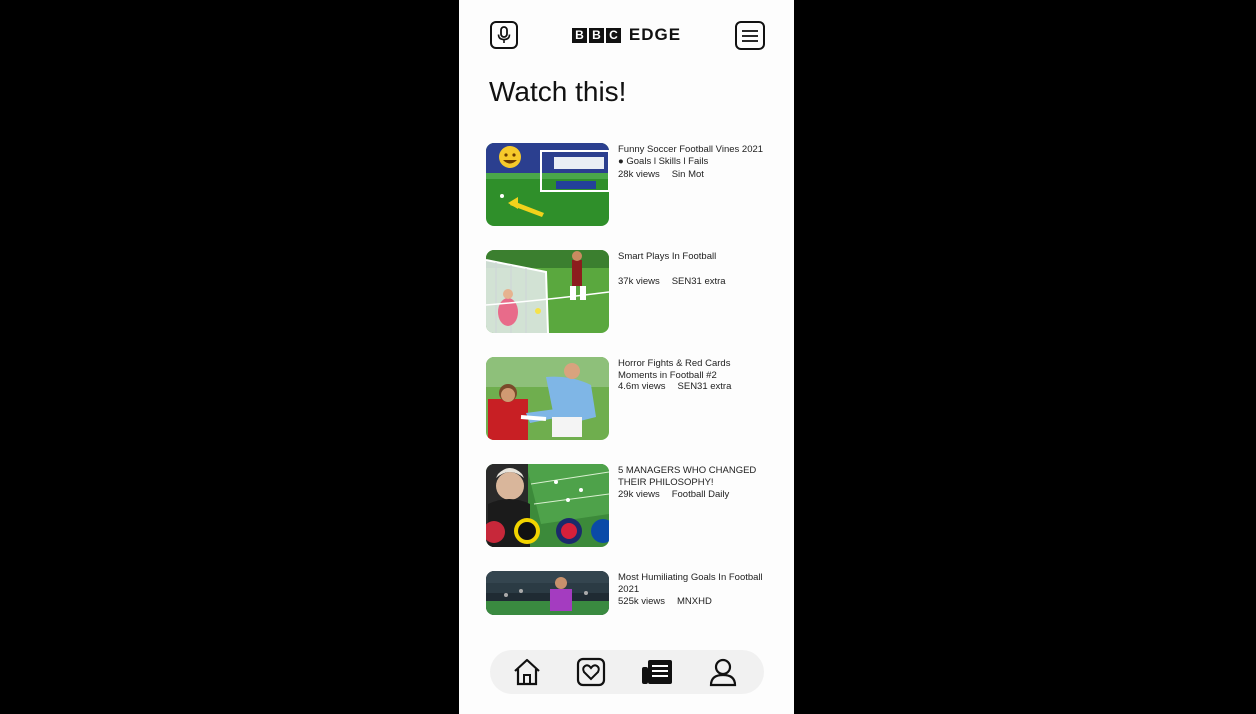 This screenshot has height=714, width=1256. I want to click on video-title: Most Humiliating Goals In Football 2021, so click(693, 583).